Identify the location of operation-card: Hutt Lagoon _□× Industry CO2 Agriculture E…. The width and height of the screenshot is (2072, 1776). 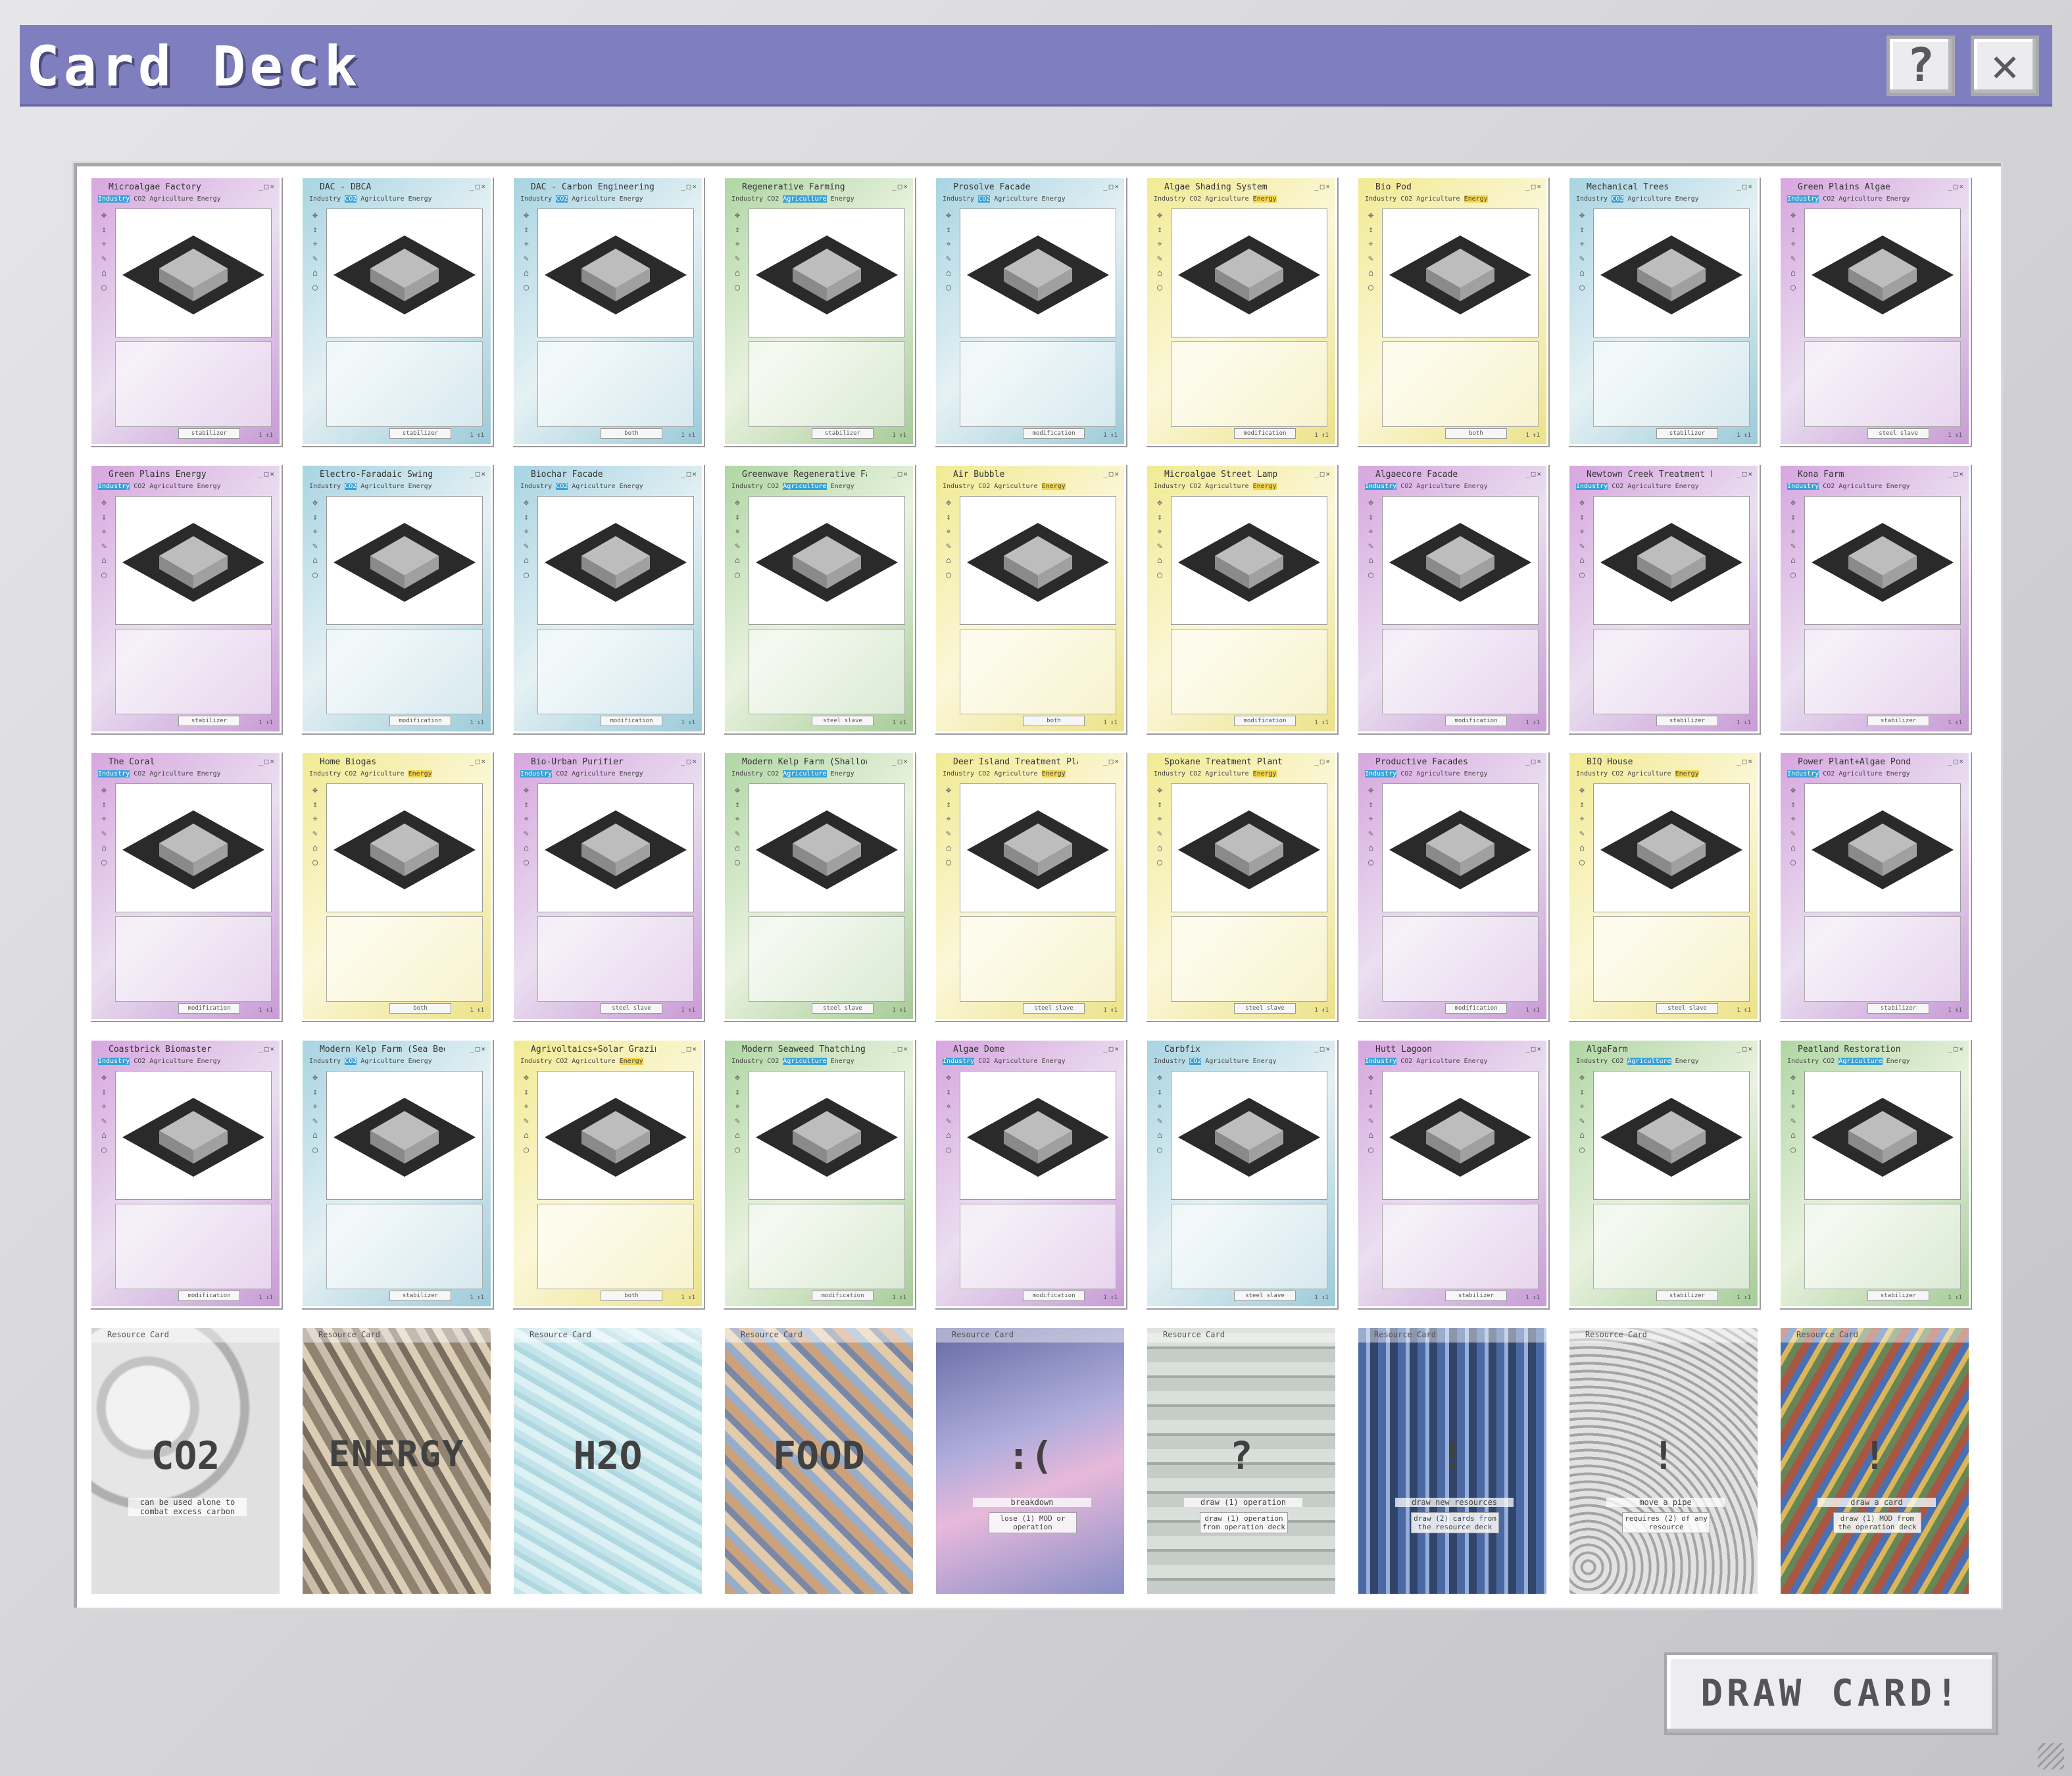
(1452, 1173).